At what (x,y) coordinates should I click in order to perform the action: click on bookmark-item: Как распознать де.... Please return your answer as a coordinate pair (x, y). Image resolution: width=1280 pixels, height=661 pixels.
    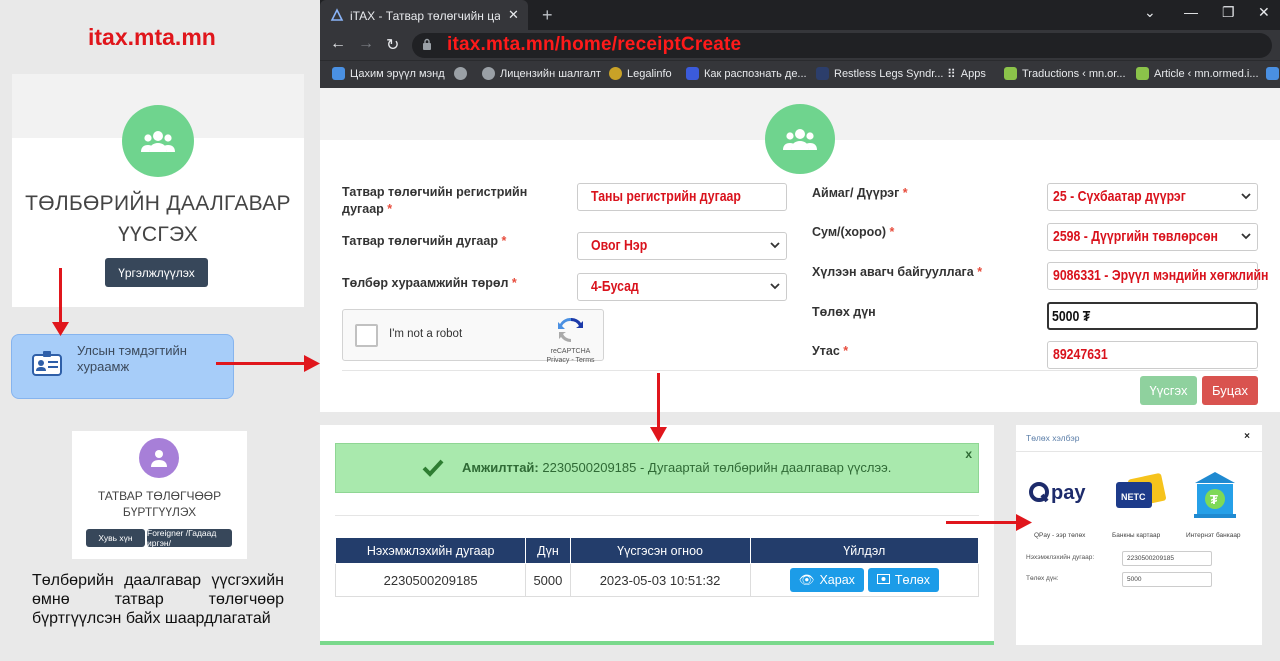
    Looking at the image, I should click on (746, 73).